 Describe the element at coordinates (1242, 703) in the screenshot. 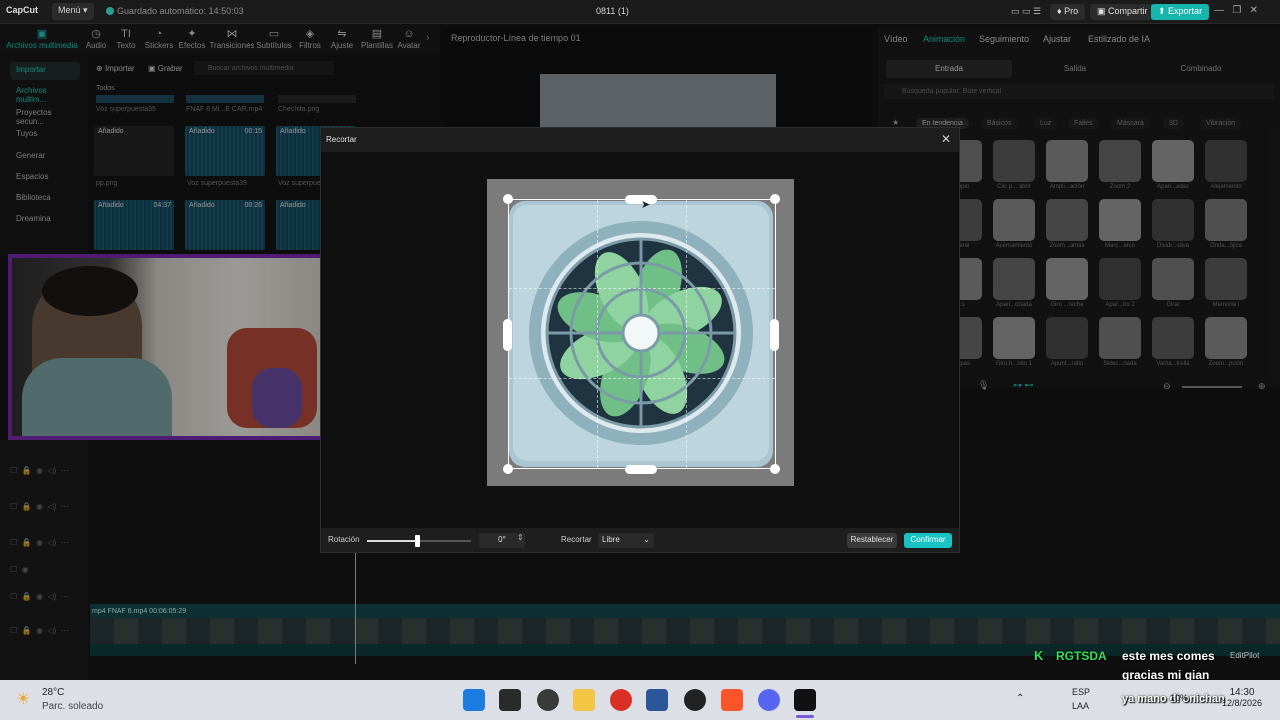

I see `clock-date: 12/8/2026` at that location.